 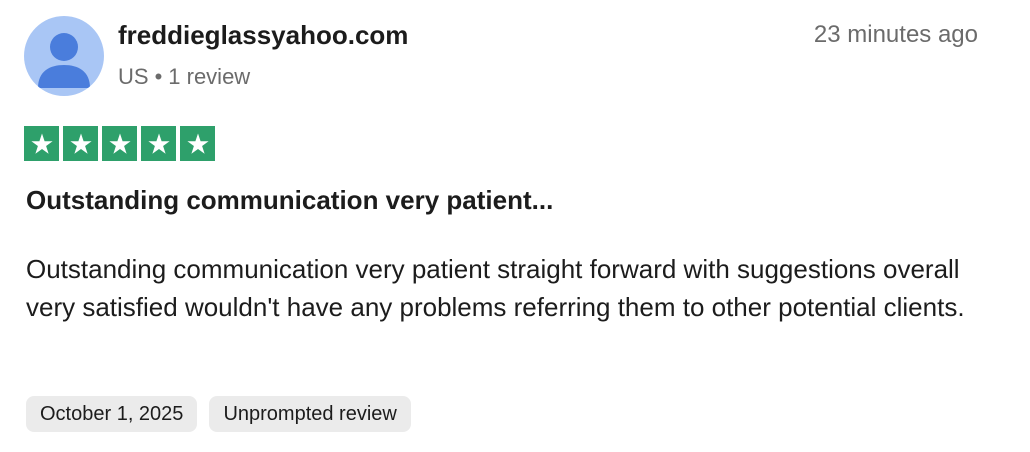 I want to click on reviewer-name-link: freddieglassyahoo.com, so click(x=263, y=35).